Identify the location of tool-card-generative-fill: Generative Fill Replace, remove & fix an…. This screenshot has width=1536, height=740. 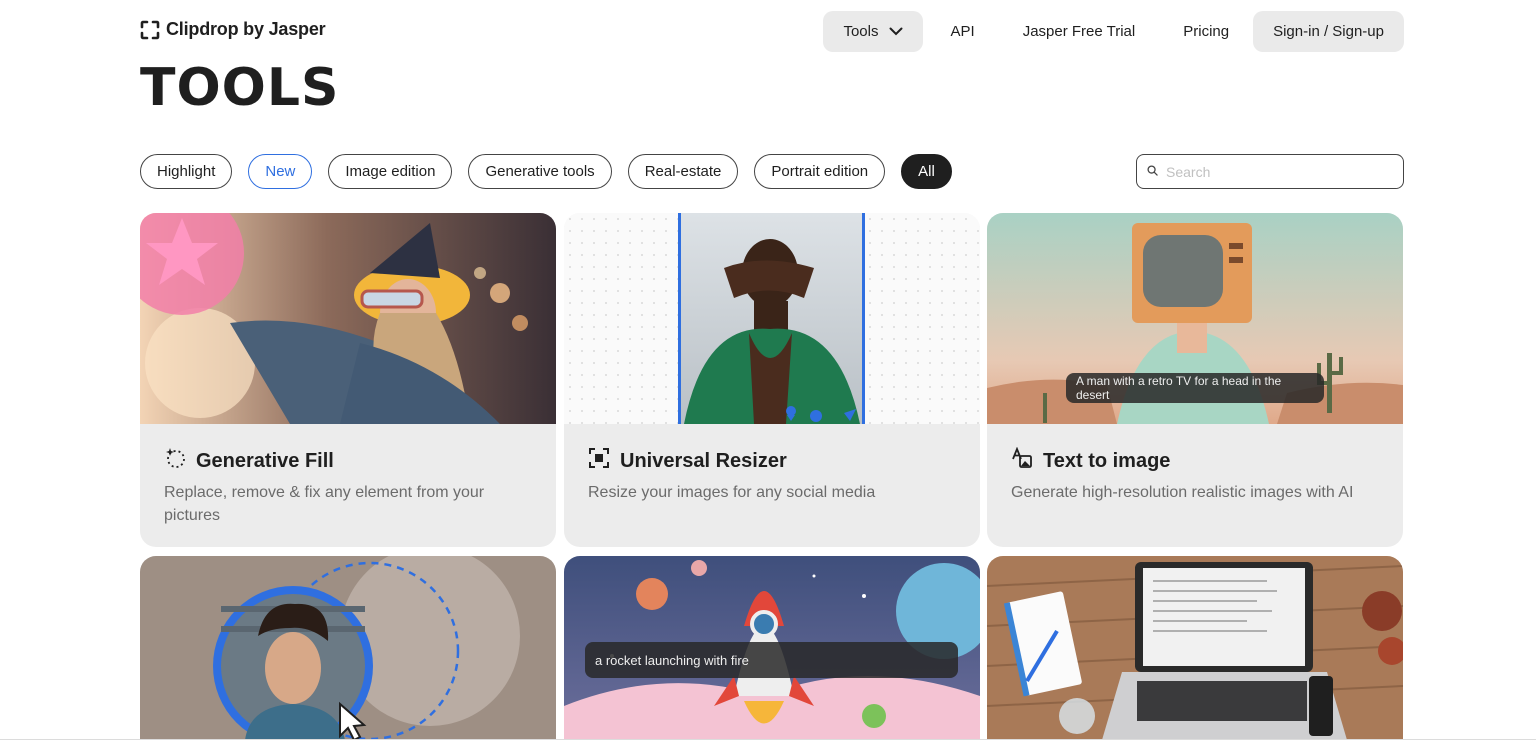
(348, 380).